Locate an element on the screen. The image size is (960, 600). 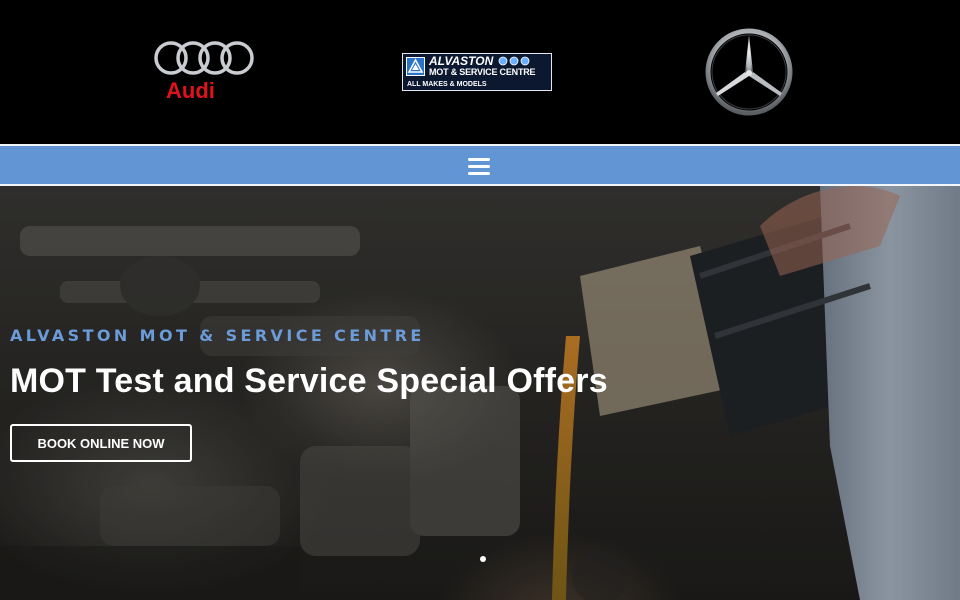
alvaston-logo-subtitle: MOT & SERVICE CENTRE is located at coordinates (482, 72).